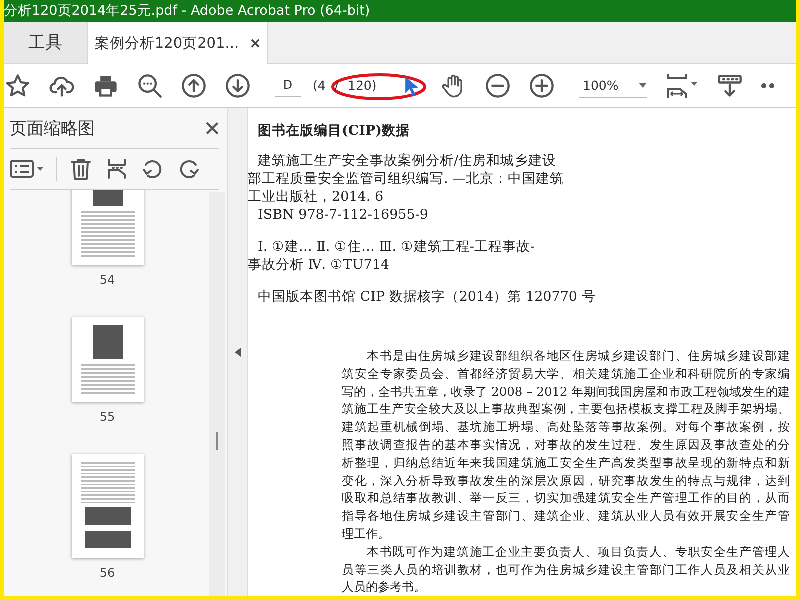  What do you see at coordinates (46, 42) in the screenshot?
I see `tab: 工具` at bounding box center [46, 42].